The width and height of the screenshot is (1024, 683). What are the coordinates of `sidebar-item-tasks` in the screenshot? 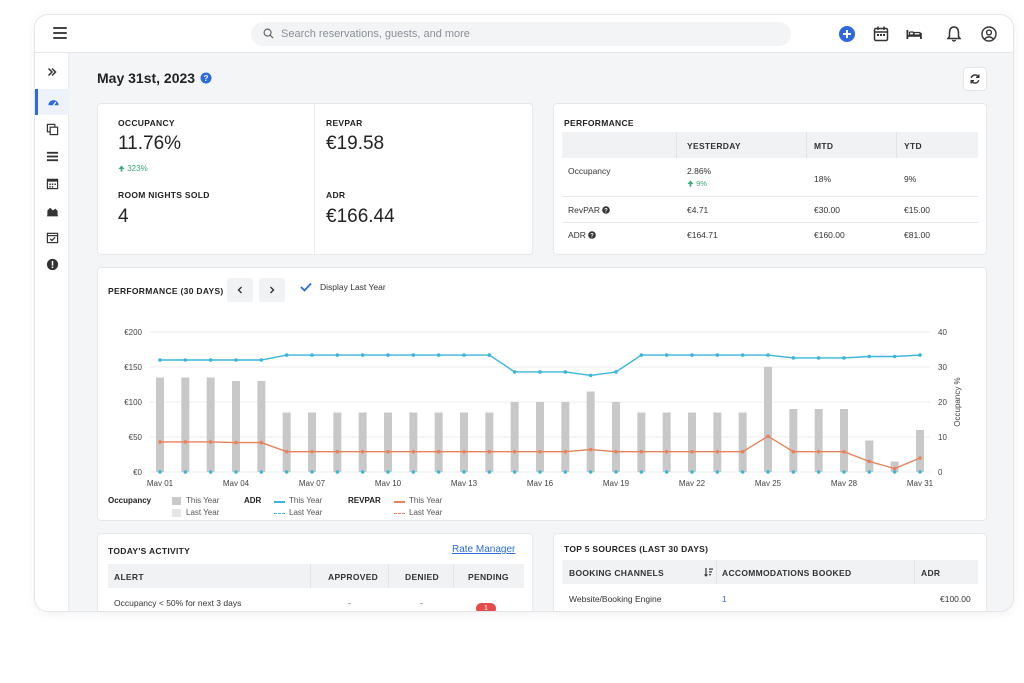 It's located at (52, 237).